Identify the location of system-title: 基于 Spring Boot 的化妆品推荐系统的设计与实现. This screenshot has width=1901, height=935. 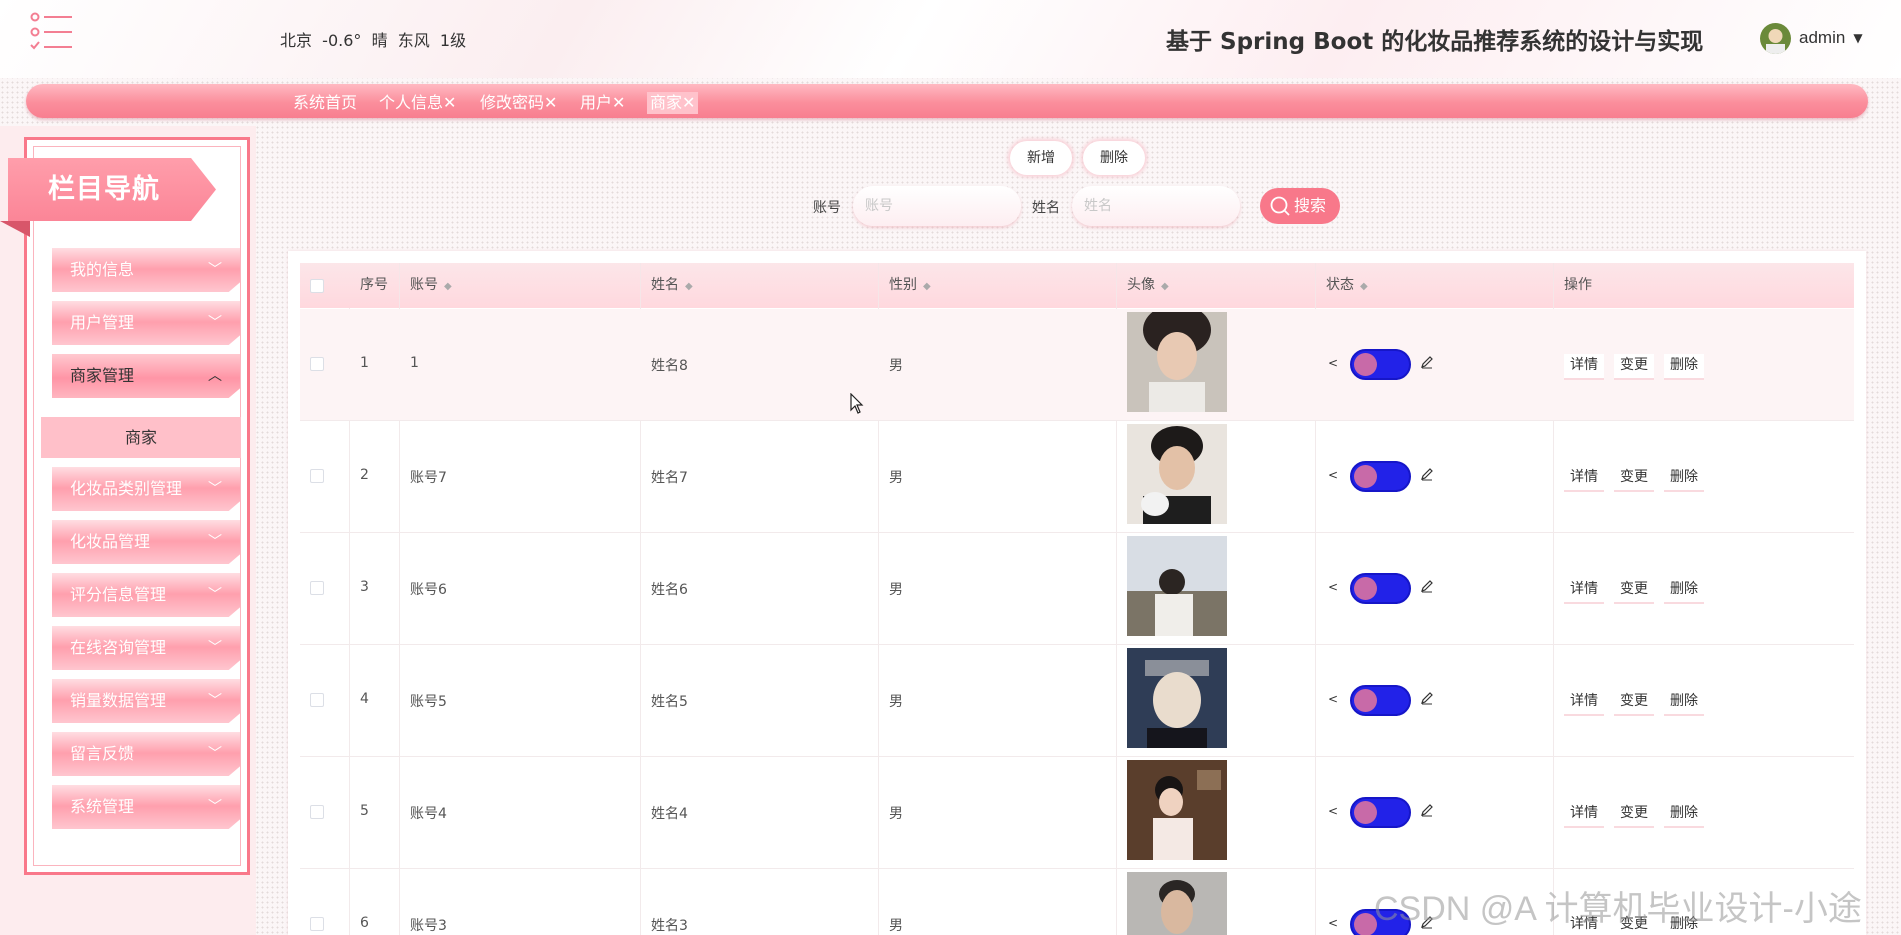
(1435, 42).